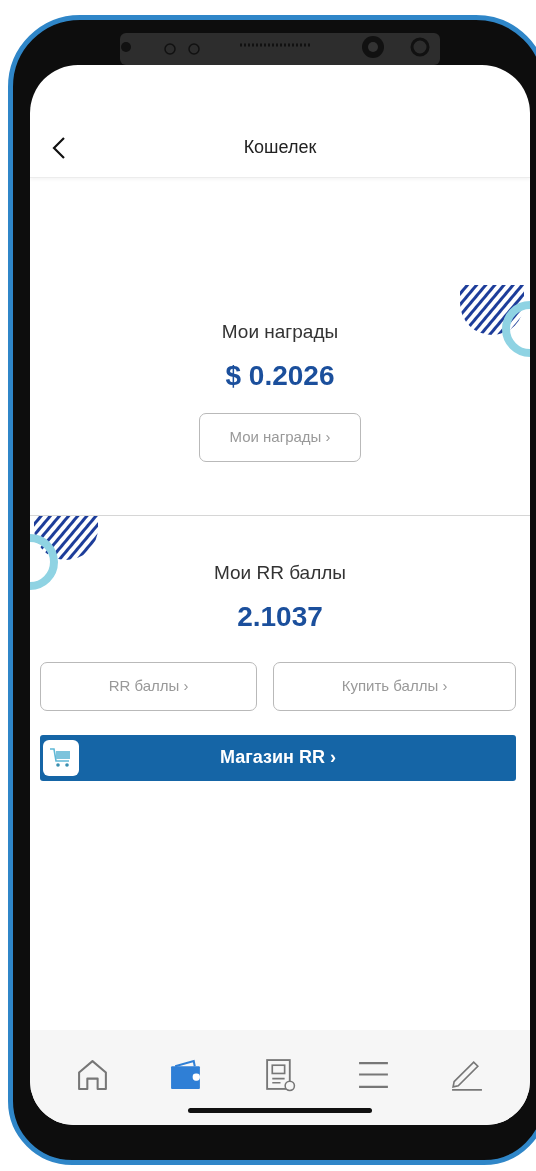 The height and width of the screenshot is (1171, 536). Describe the element at coordinates (280, 616) in the screenshot. I see `points-amount: 2.1037` at that location.